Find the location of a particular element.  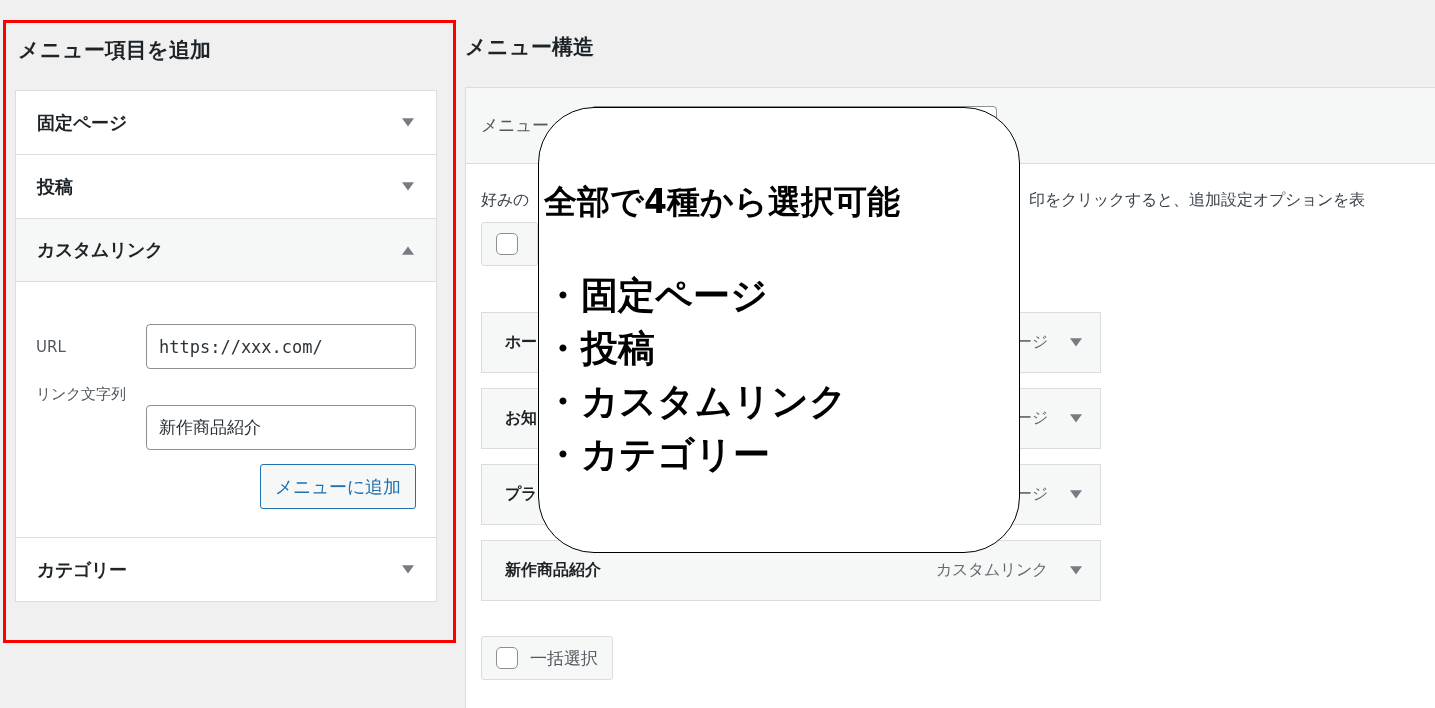

caret-up-icon is located at coordinates (408, 250).